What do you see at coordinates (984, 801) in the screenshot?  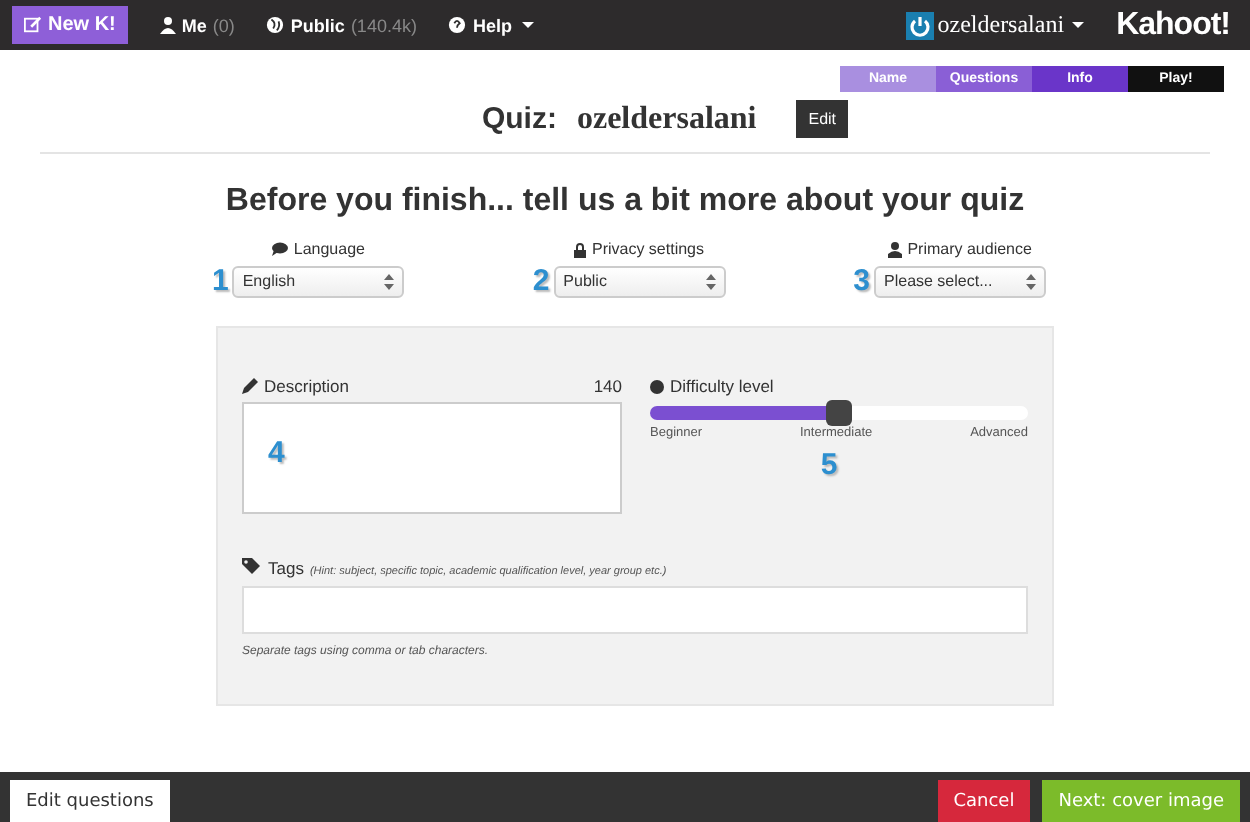 I see `cancel-button: Cancel` at bounding box center [984, 801].